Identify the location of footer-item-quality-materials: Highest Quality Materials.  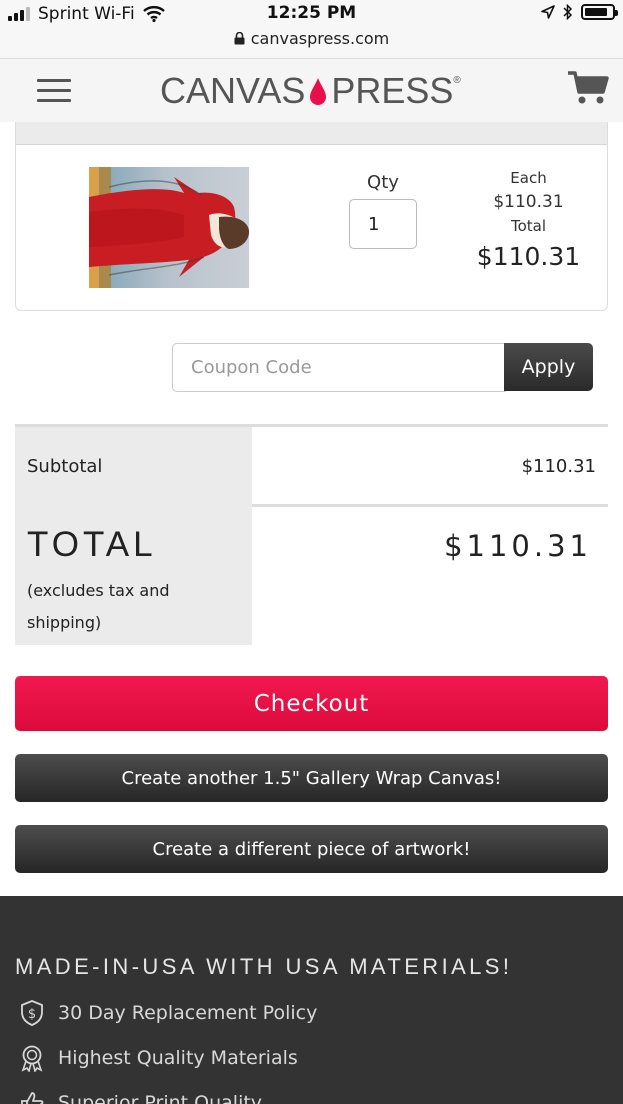
(158, 1058).